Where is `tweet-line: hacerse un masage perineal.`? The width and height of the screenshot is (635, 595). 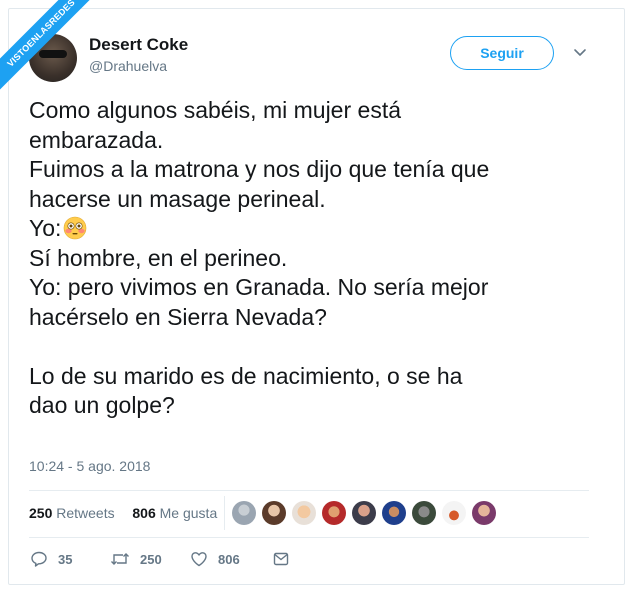
tweet-line: hacerse un masage perineal. is located at coordinates (177, 198).